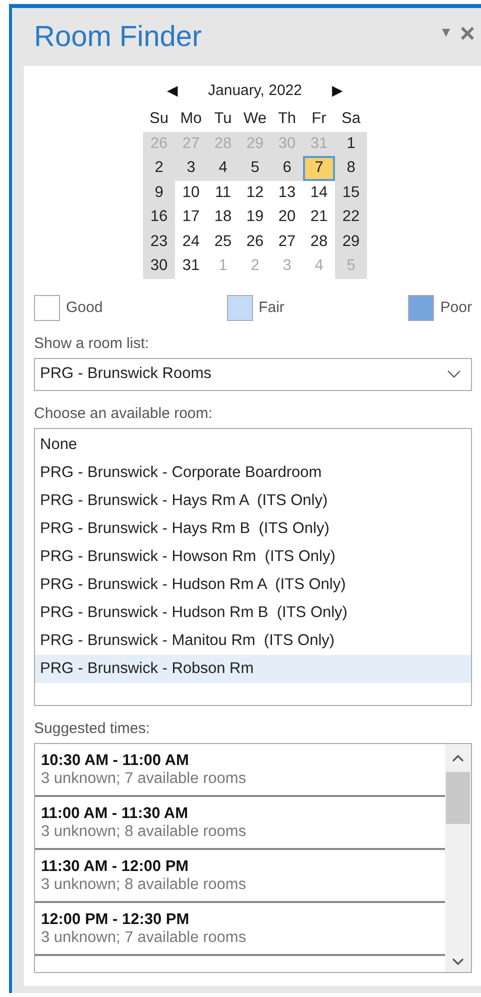 The width and height of the screenshot is (481, 997). What do you see at coordinates (255, 90) in the screenshot?
I see `month-title: January, 2022` at bounding box center [255, 90].